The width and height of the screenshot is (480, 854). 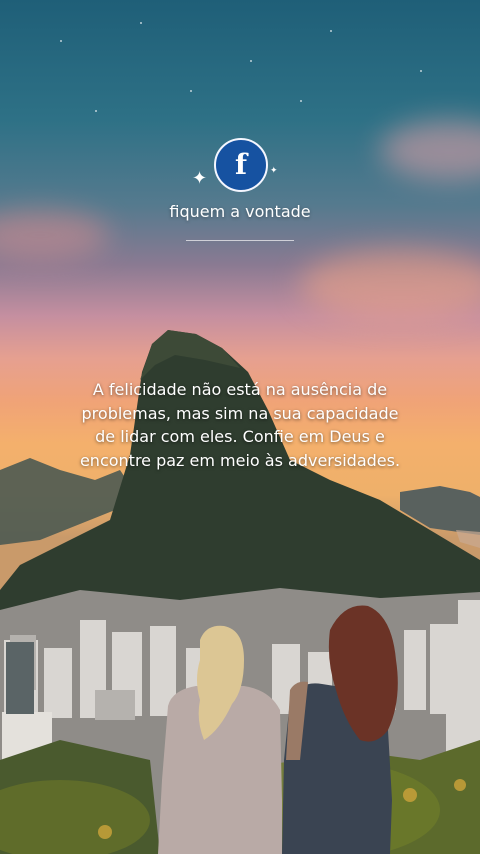 I want to click on logo-letter: f, so click(x=241, y=164).